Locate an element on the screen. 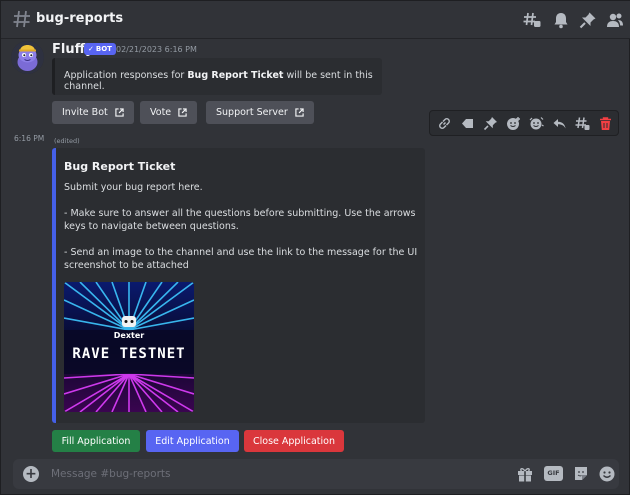  invite-bot-button: Invite Bot is located at coordinates (93, 112).